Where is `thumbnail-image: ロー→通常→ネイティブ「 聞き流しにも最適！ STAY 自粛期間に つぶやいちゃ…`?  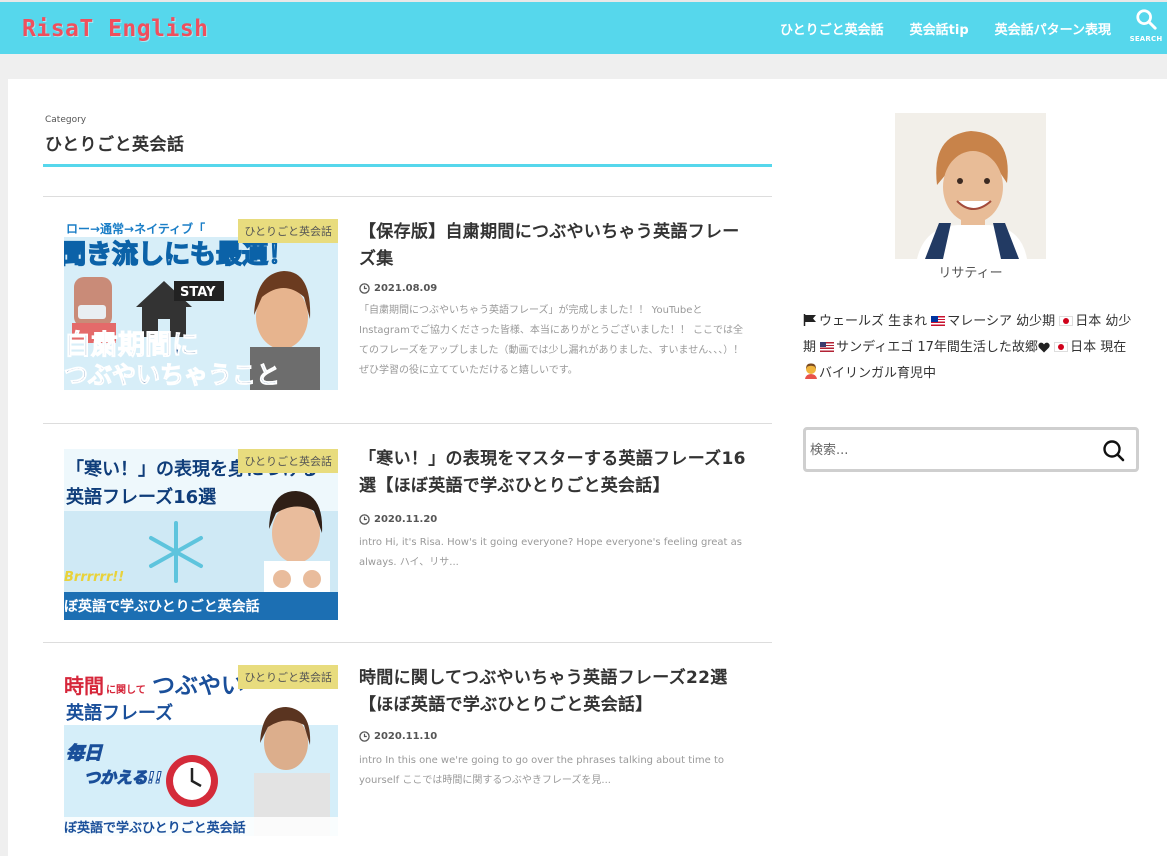 thumbnail-image: ロー→通常→ネイティブ「 聞き流しにも最適！ STAY 自粛期間に つぶやいちゃ… is located at coordinates (201, 304).